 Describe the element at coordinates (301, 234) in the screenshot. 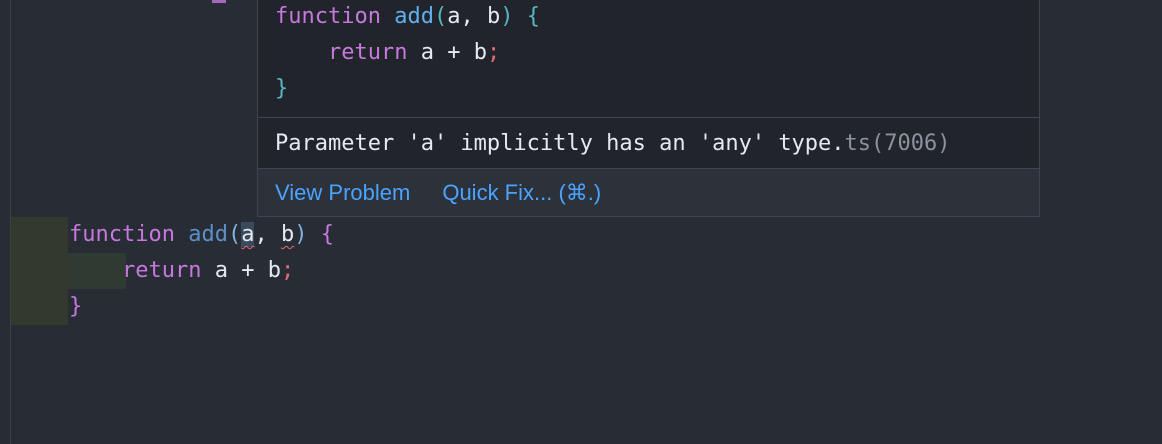

I see `close-paren: )` at that location.